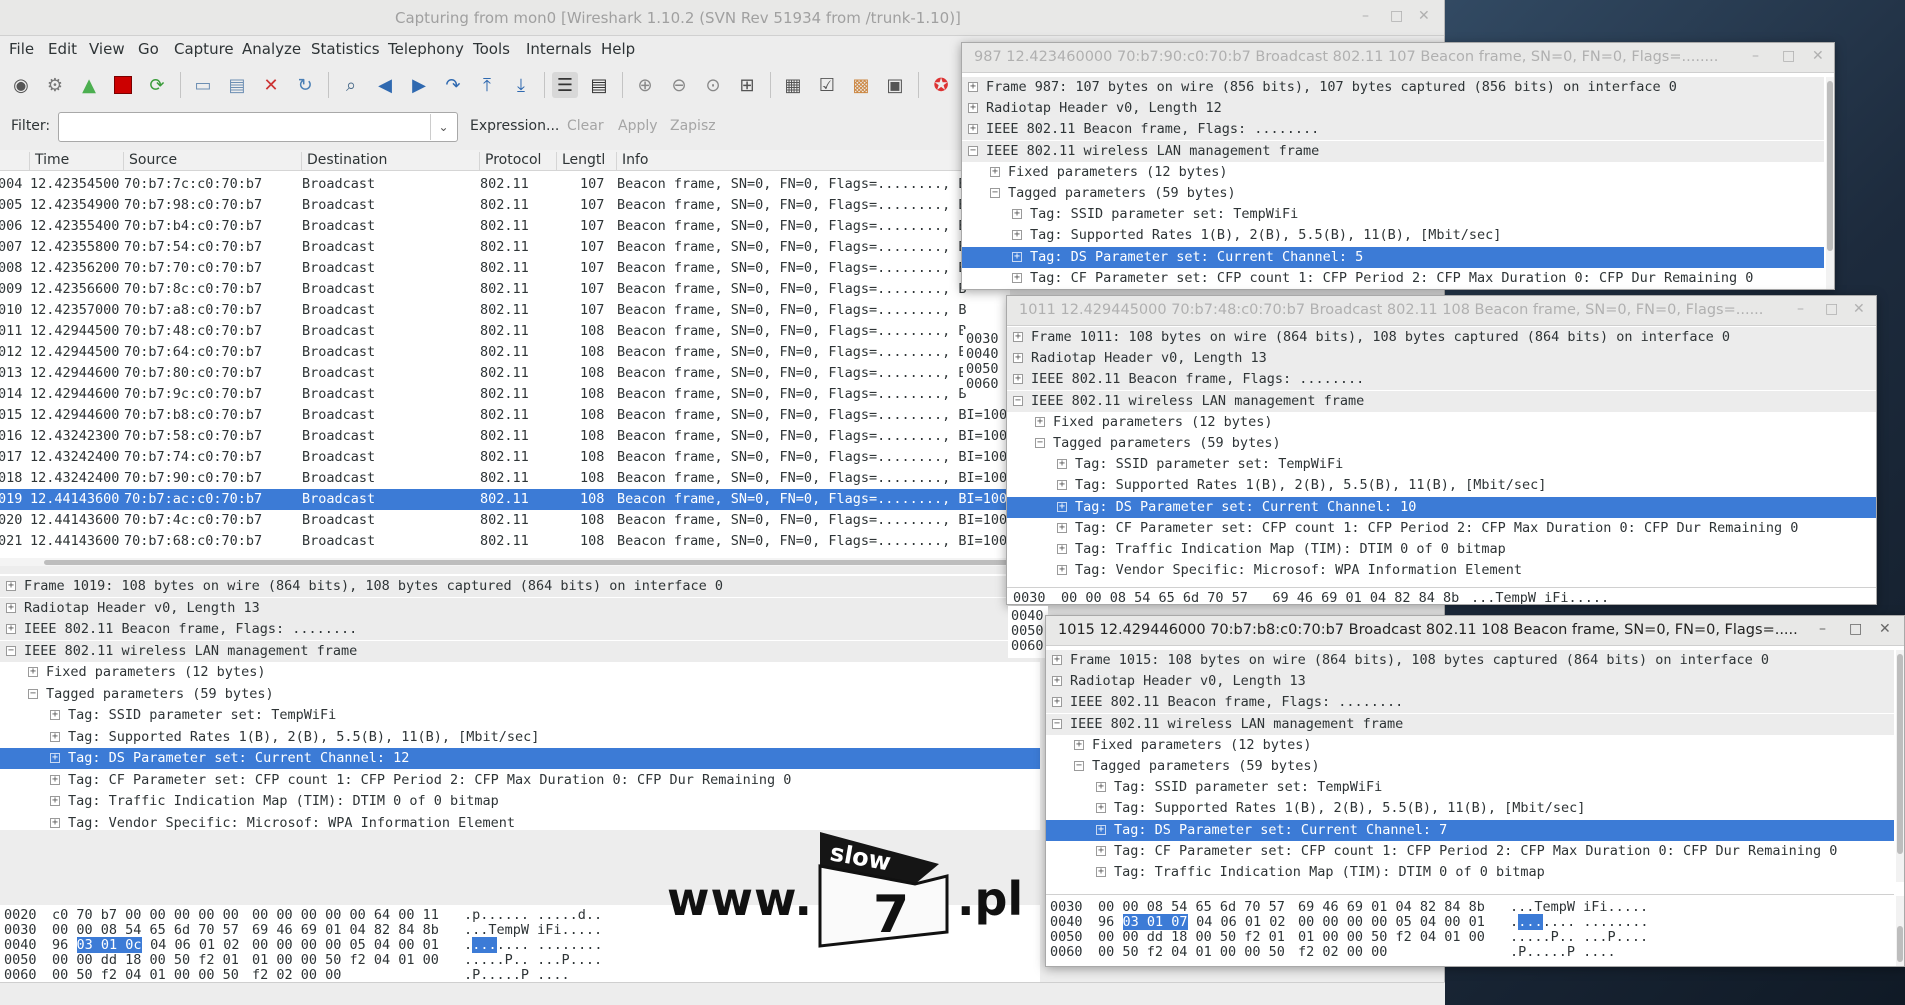 Image resolution: width=1905 pixels, height=1005 pixels. I want to click on menu-help: Help, so click(618, 49).